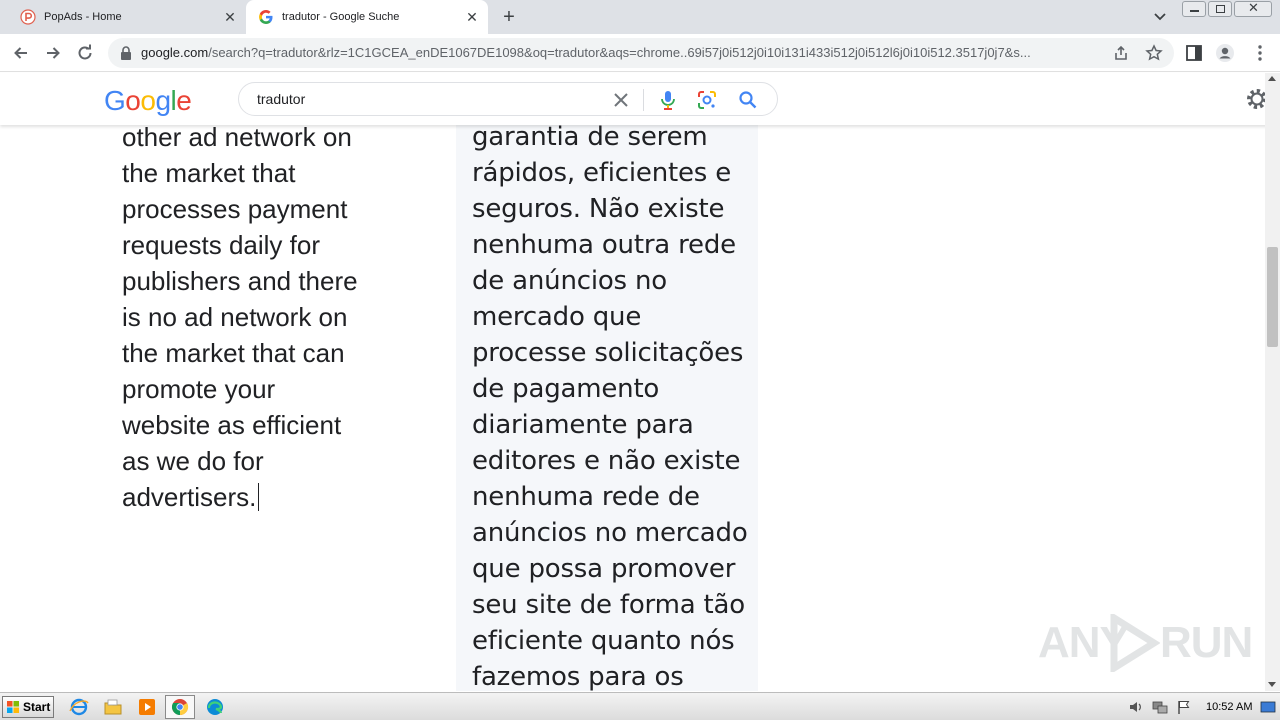 Image resolution: width=1280 pixels, height=720 pixels. I want to click on scrollbar-thumb, so click(1272, 297).